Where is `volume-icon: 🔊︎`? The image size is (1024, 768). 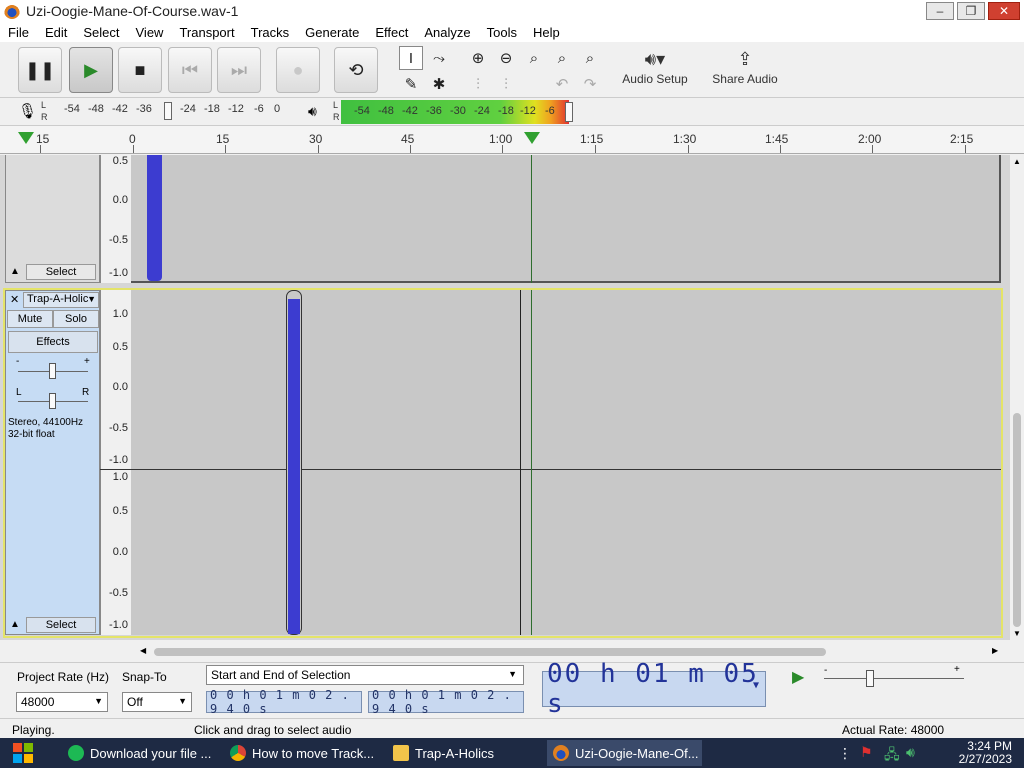
volume-icon: 🔊︎ is located at coordinates (910, 752).